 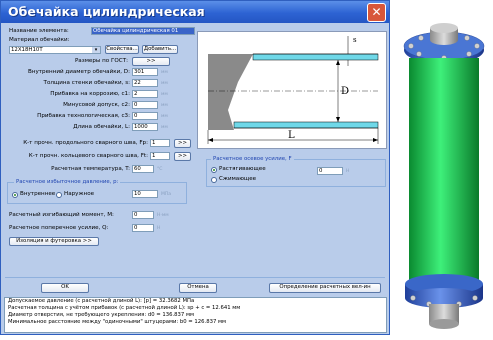 What do you see at coordinates (59, 228) in the screenshot?
I see `shear-label: Расчетное поперечное усилие, Q:` at bounding box center [59, 228].